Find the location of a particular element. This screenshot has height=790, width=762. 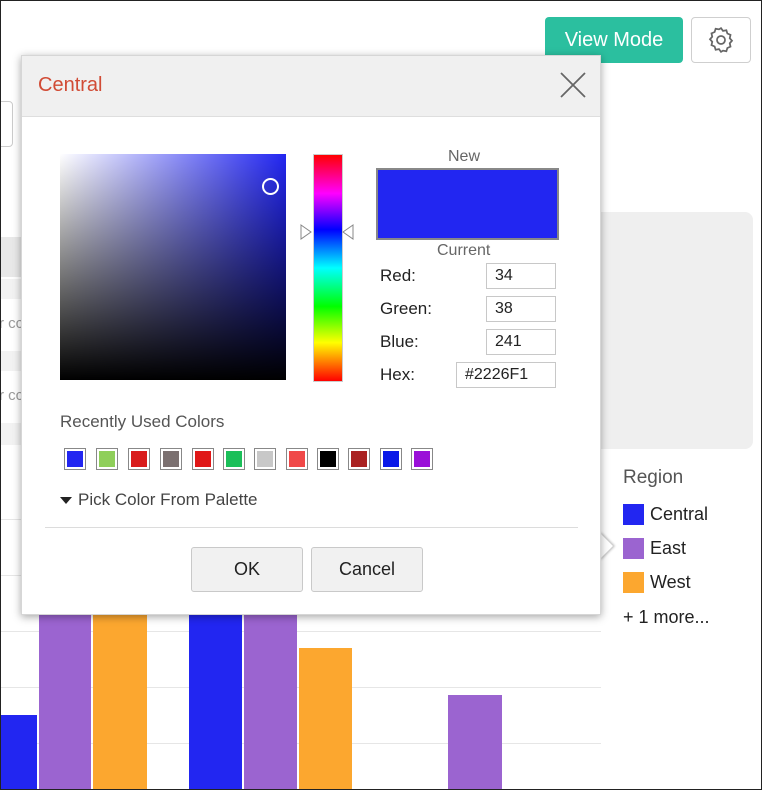

pick-from-palette-toggle: Pick Color From Palette is located at coordinates (159, 500).